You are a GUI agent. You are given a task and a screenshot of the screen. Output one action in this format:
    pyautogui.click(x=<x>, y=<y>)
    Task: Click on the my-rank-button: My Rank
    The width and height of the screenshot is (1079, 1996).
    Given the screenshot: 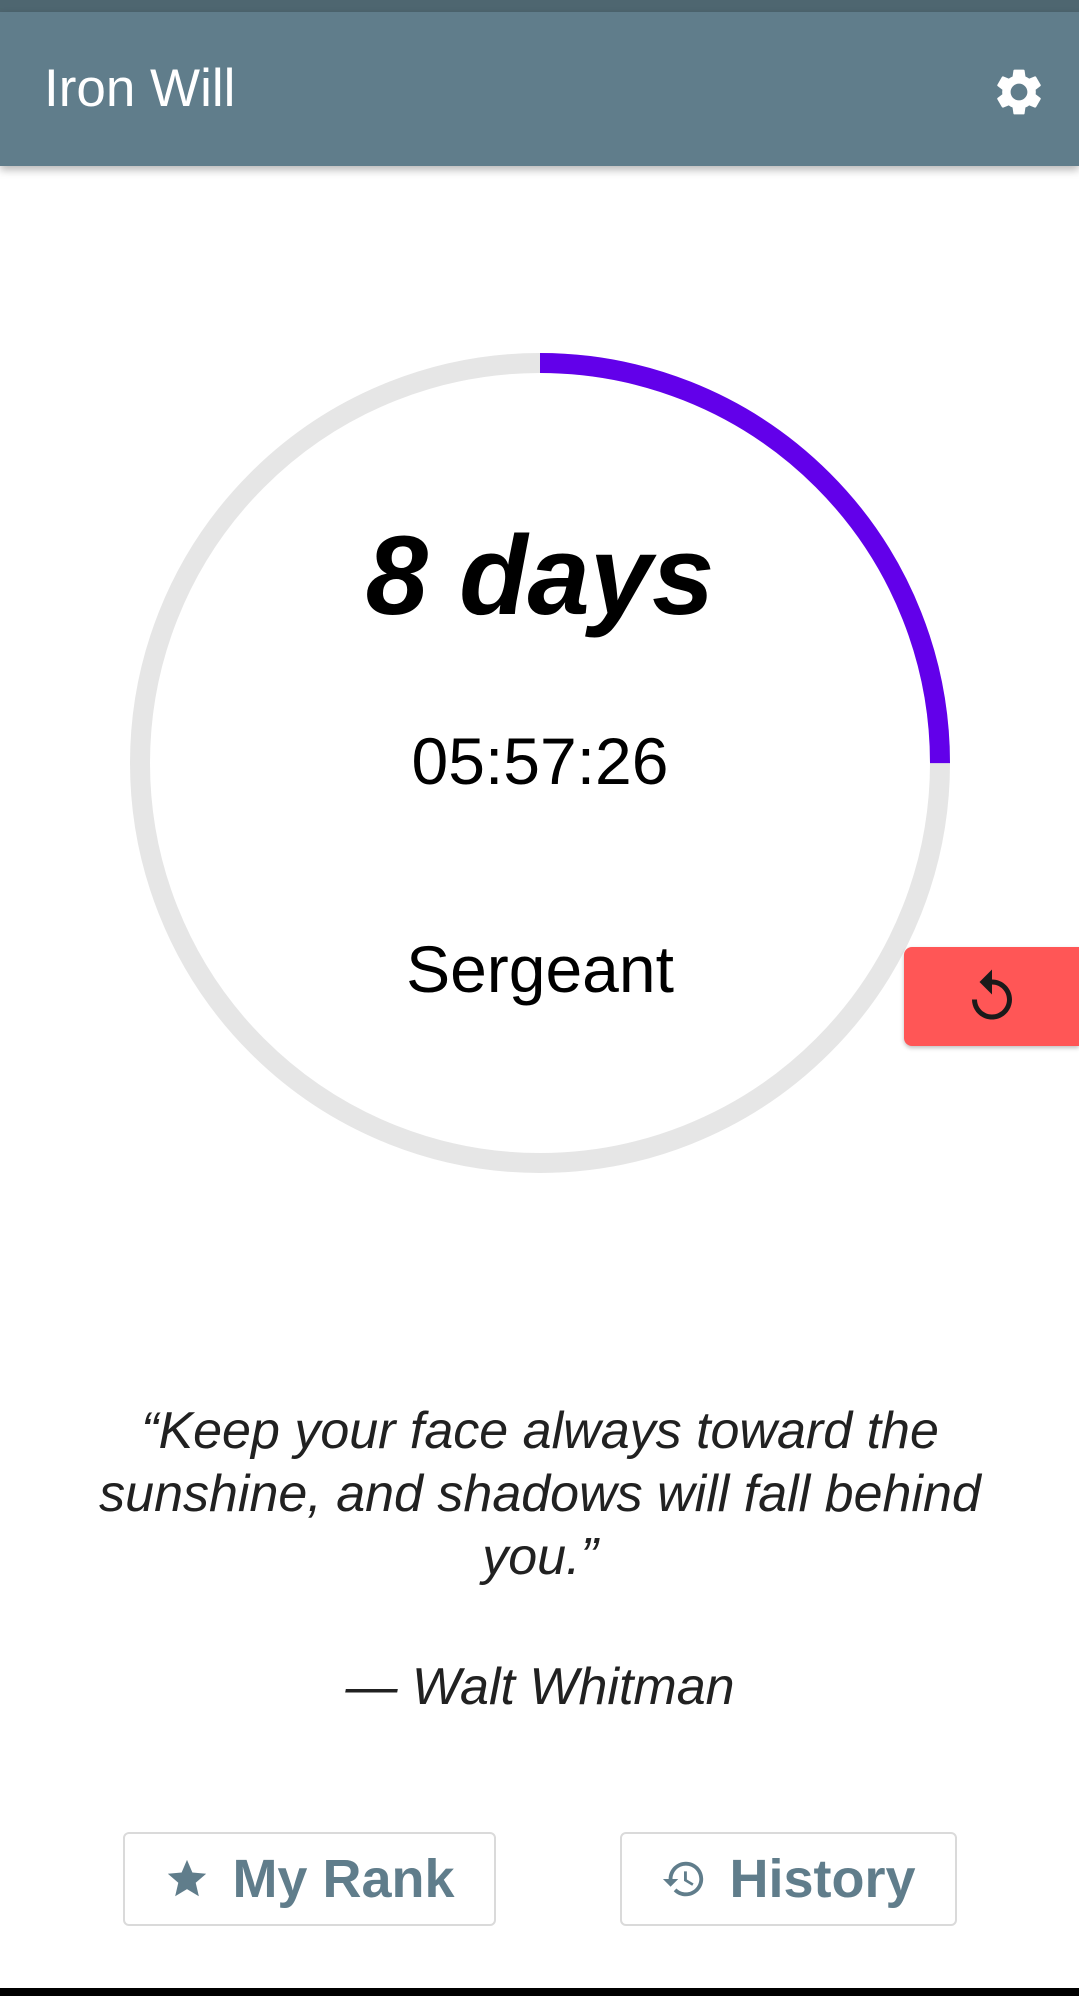 What is the action you would take?
    pyautogui.click(x=309, y=1879)
    